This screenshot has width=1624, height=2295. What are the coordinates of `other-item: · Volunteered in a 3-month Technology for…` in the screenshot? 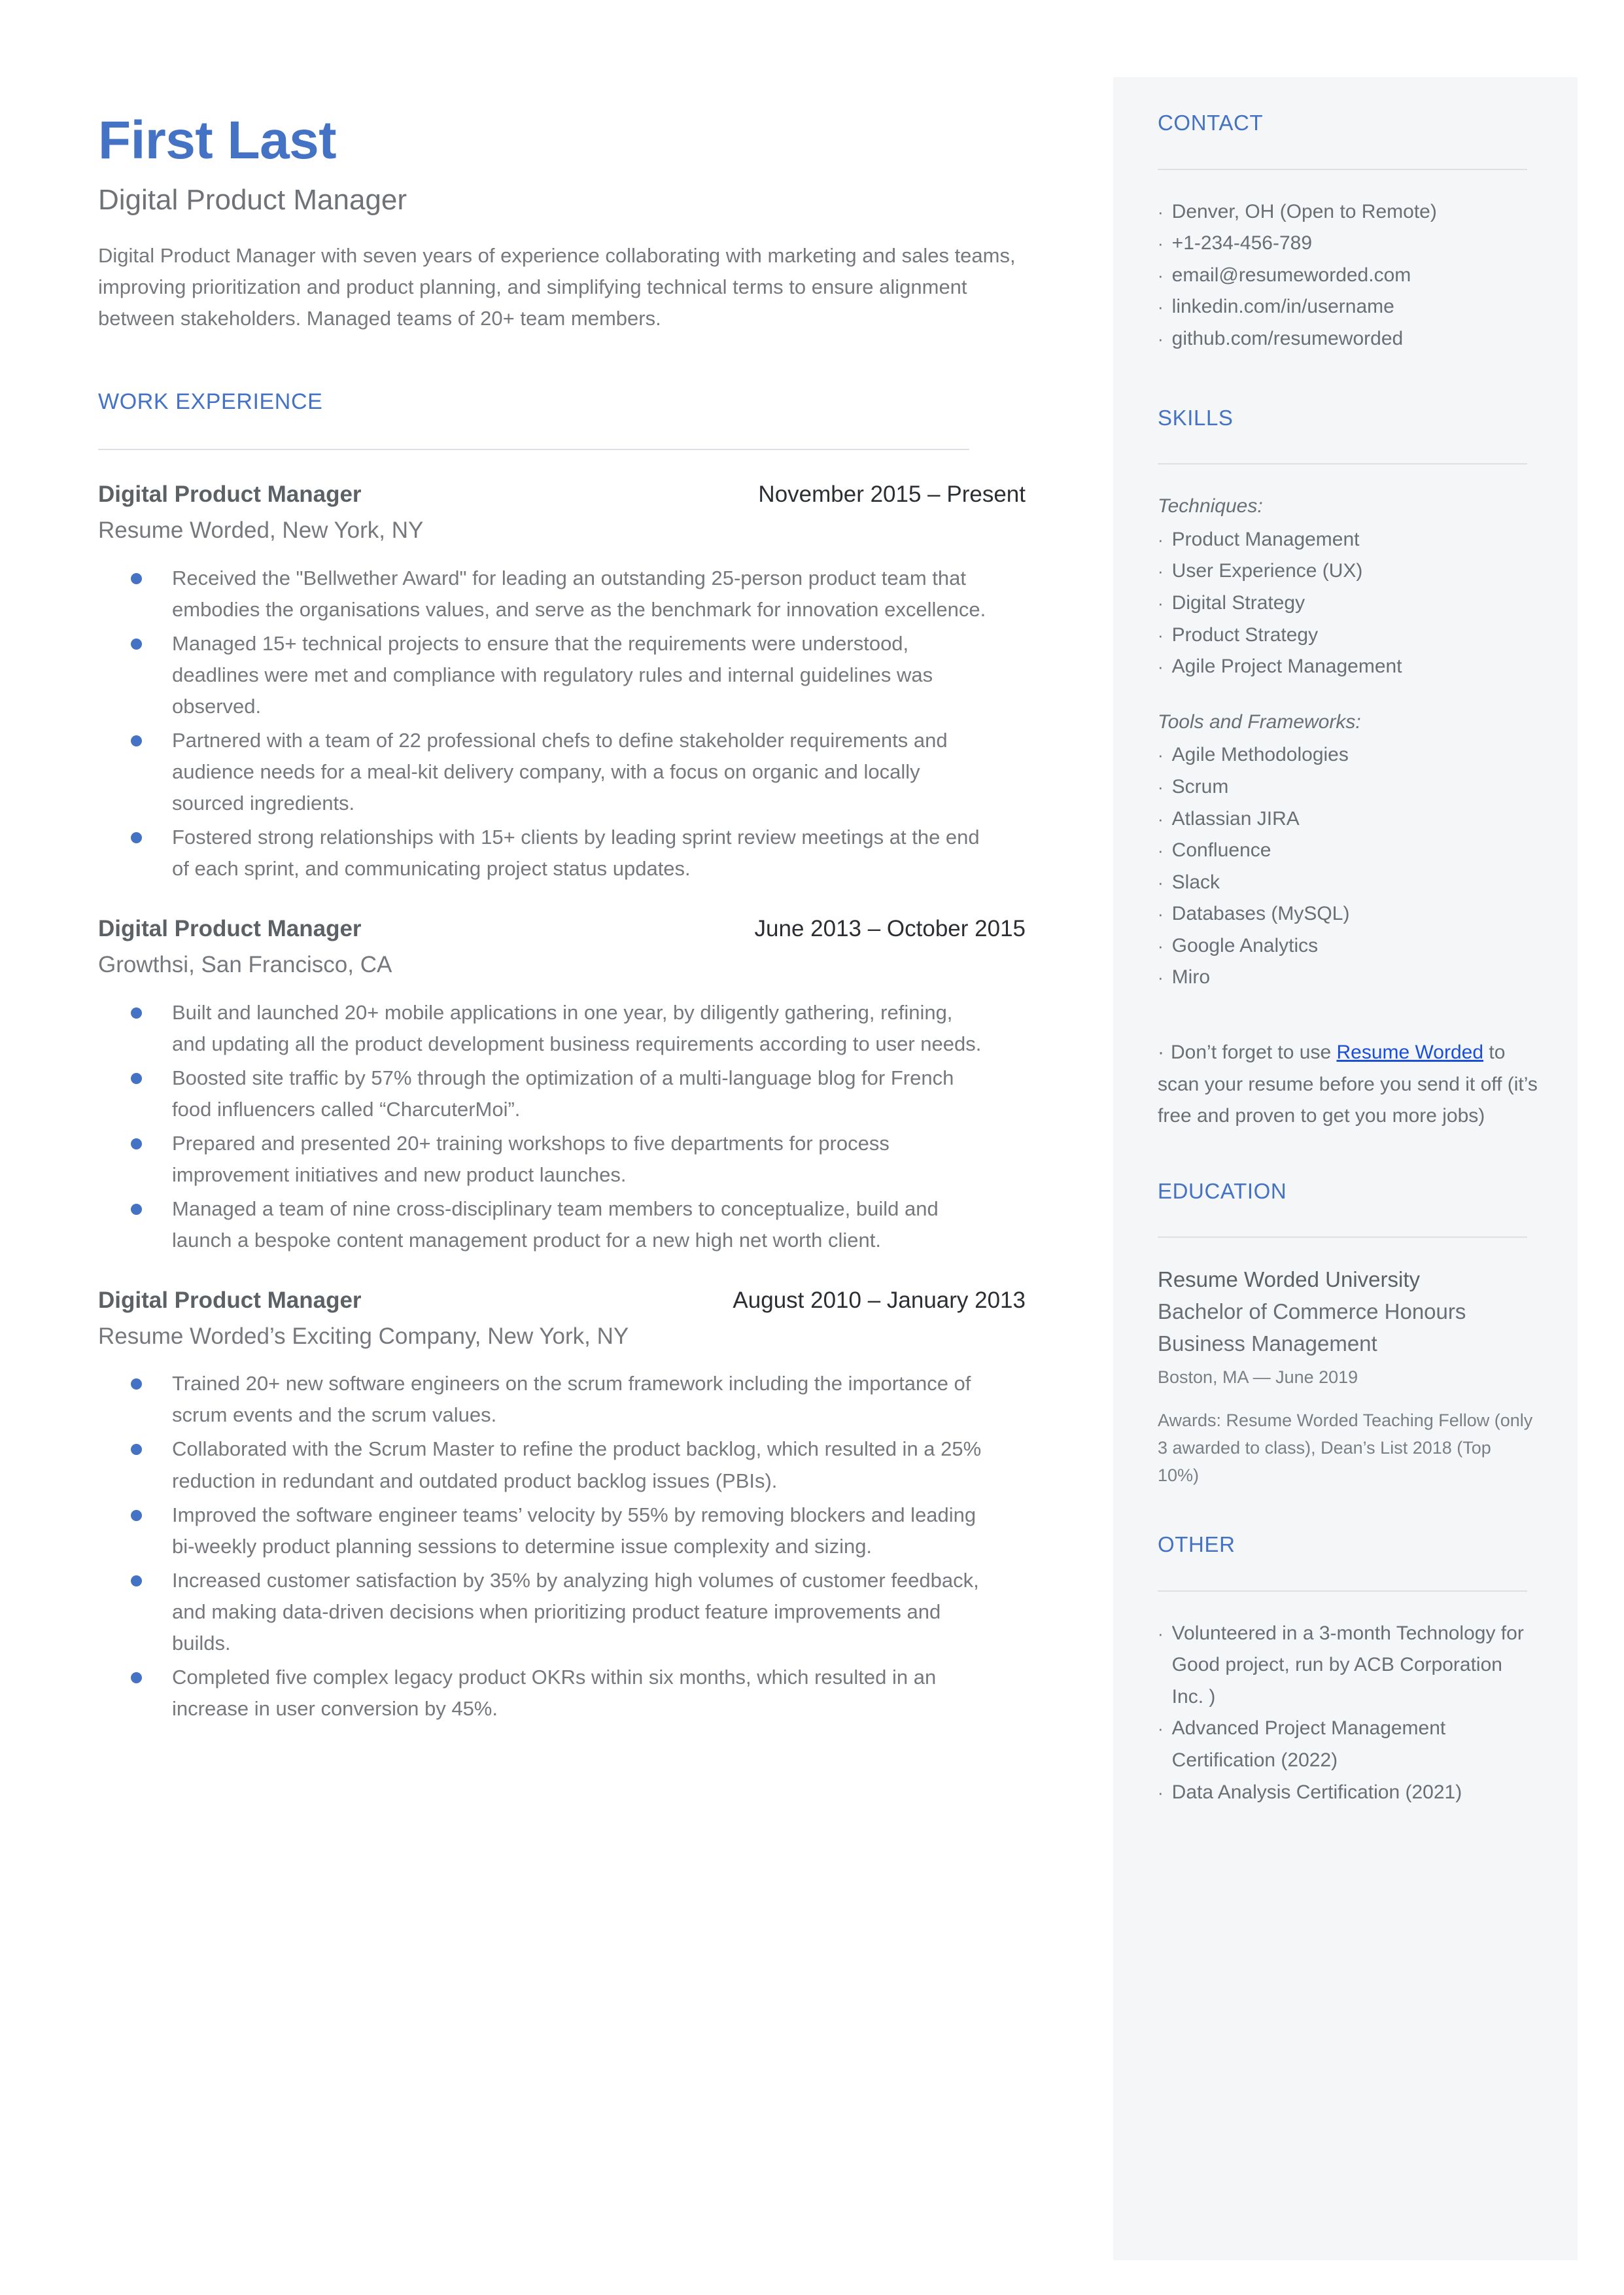 It's located at (1347, 1665).